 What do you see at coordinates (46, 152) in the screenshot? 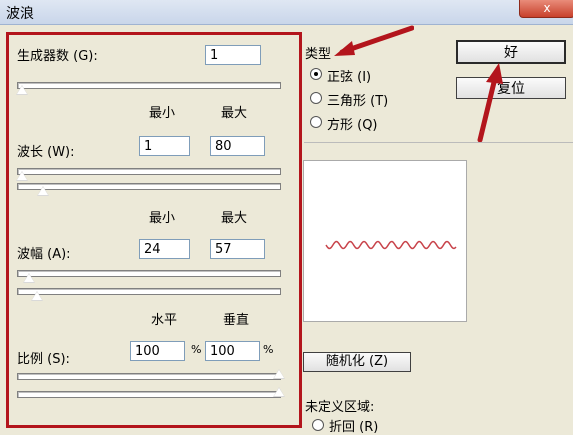
I see `wavelength-label: 波长 (W):` at bounding box center [46, 152].